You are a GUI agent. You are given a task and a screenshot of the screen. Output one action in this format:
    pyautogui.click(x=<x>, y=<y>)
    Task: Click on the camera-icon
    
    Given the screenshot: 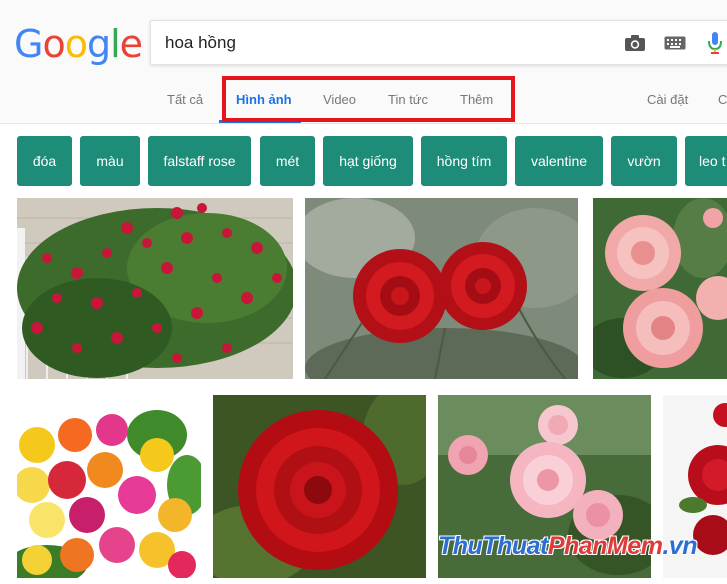 What is the action you would take?
    pyautogui.click(x=635, y=43)
    